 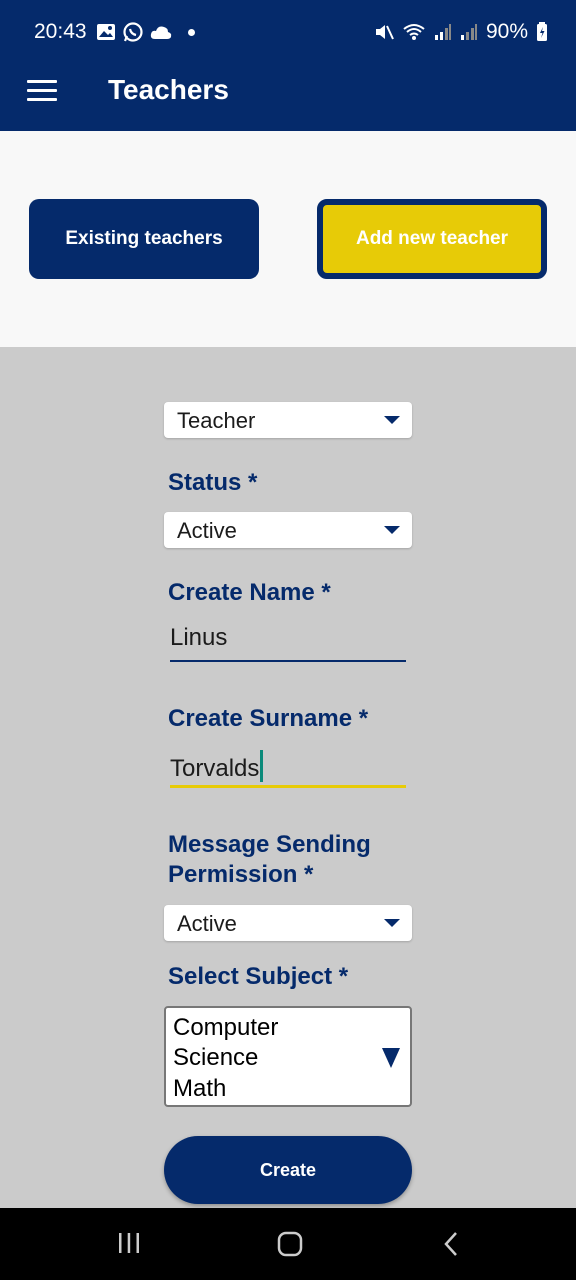 What do you see at coordinates (384, 32) in the screenshot?
I see `mute-icon` at bounding box center [384, 32].